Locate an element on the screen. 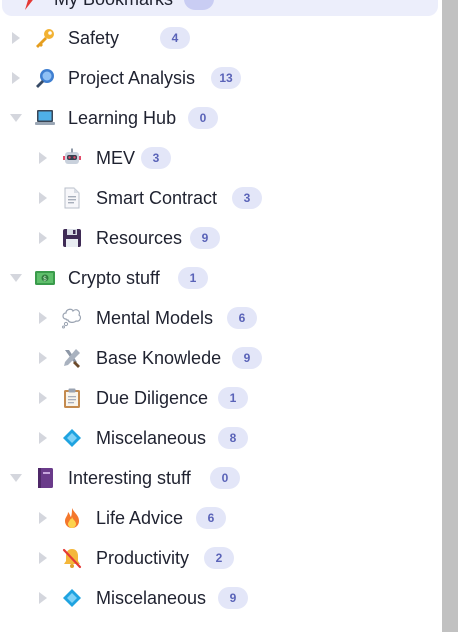  tree-item-label: Due Diligence is located at coordinates (152, 398).